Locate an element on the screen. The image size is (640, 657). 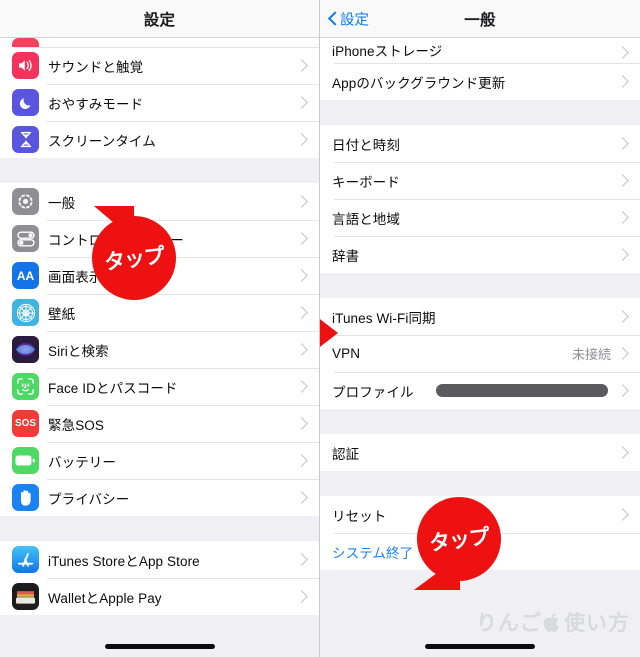
list-item-label: 辞書 is located at coordinates (346, 256).